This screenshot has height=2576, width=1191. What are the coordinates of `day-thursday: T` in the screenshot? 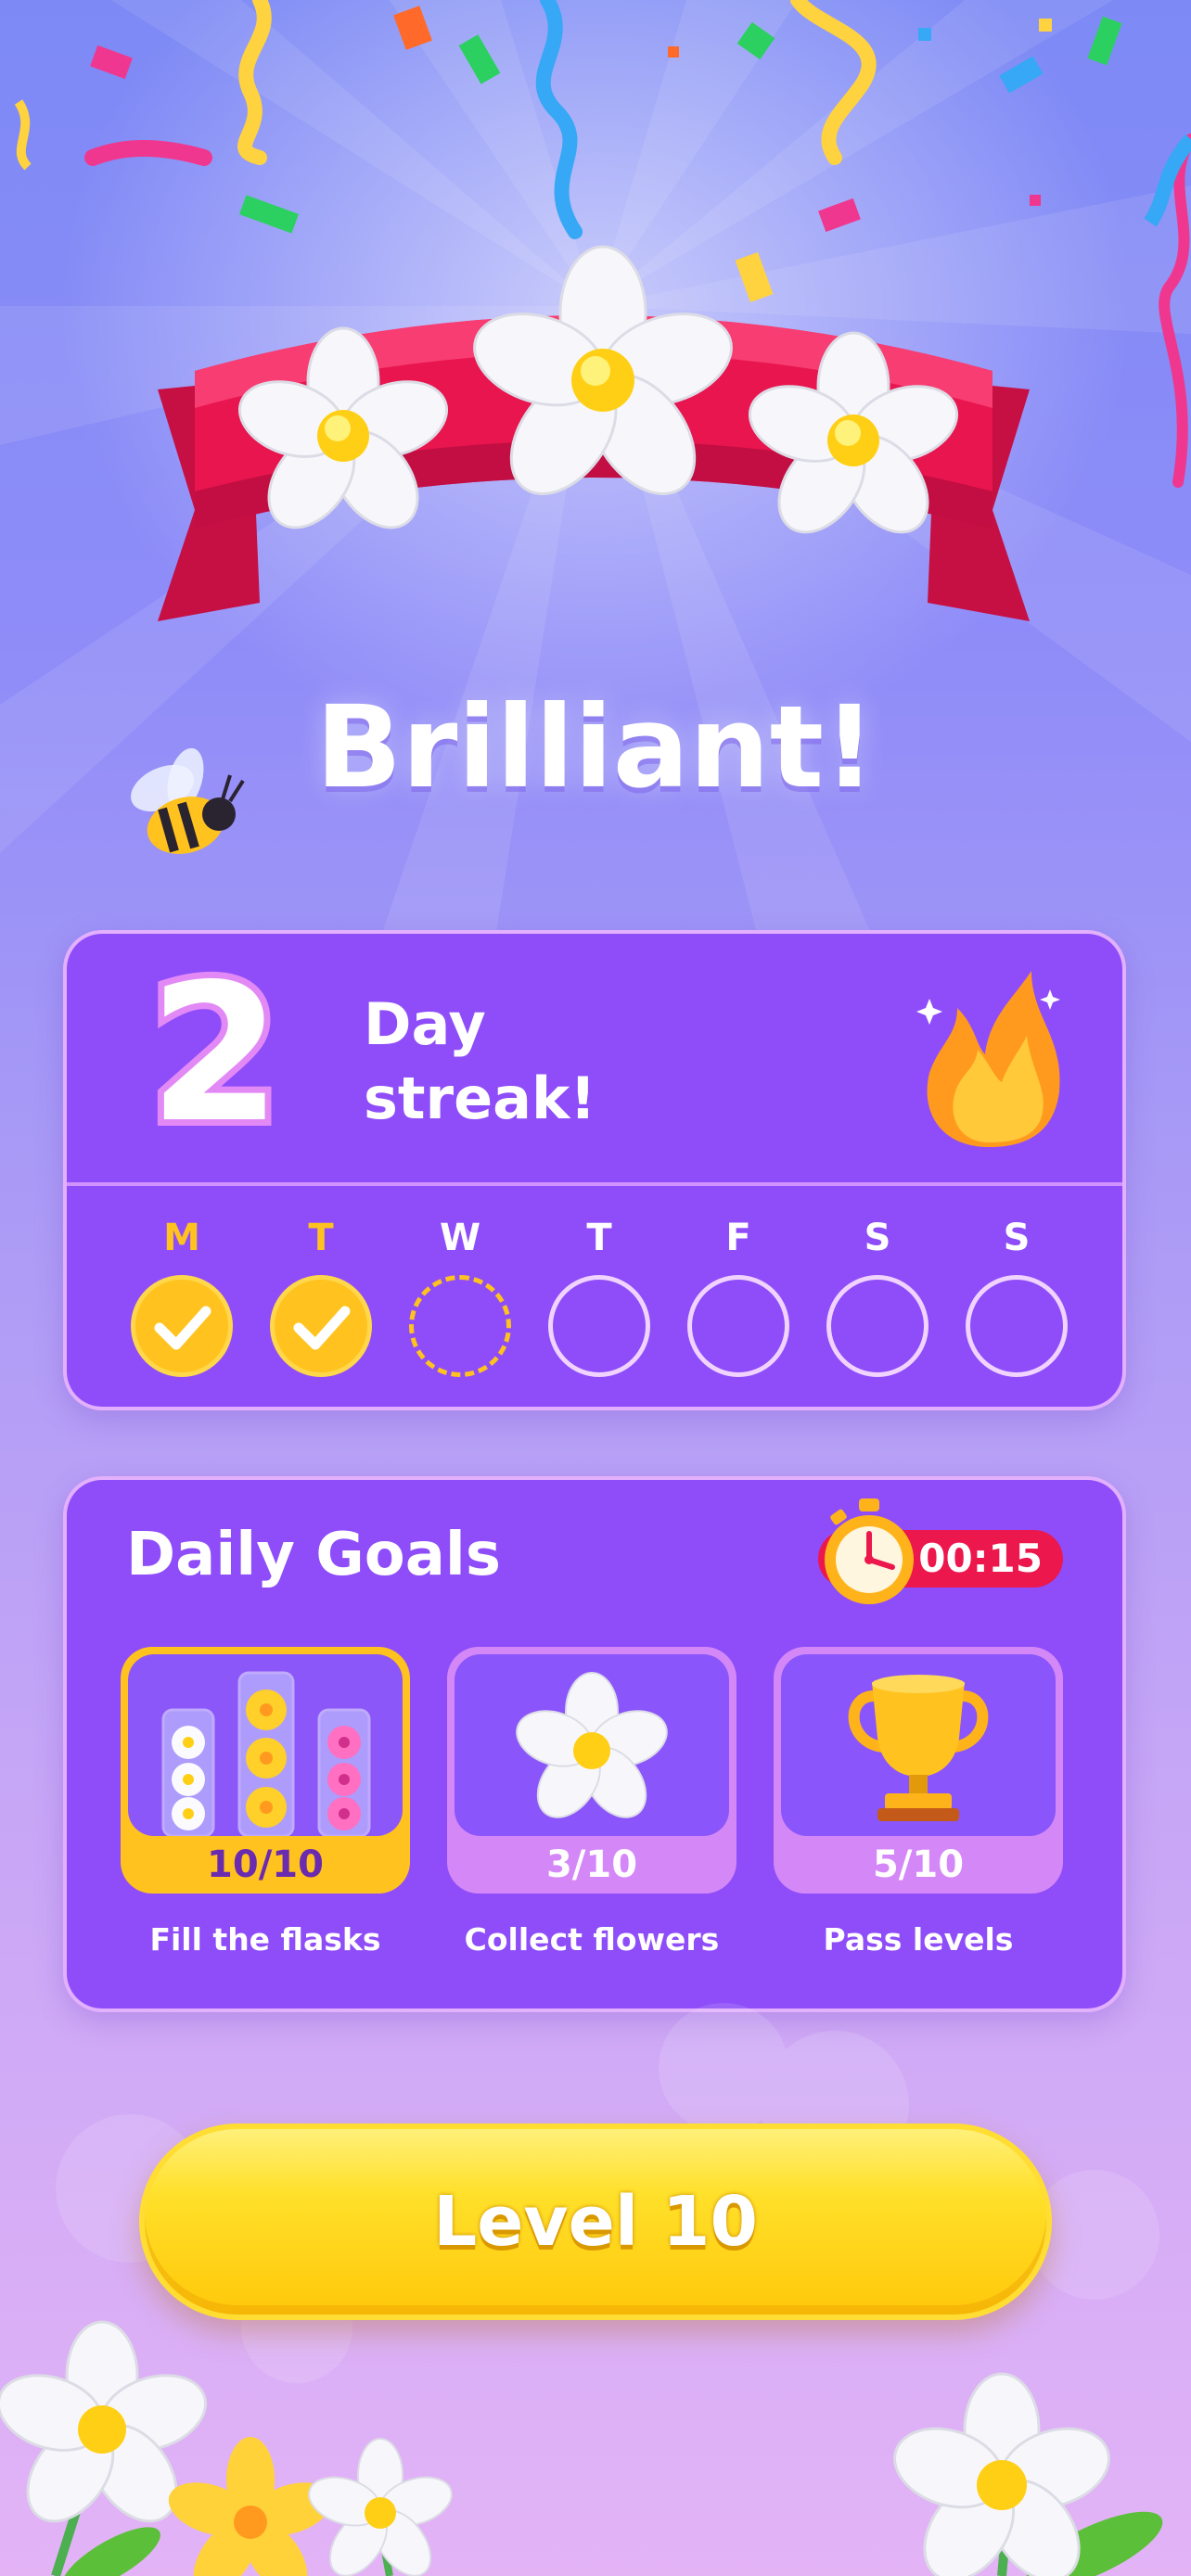 It's located at (599, 1294).